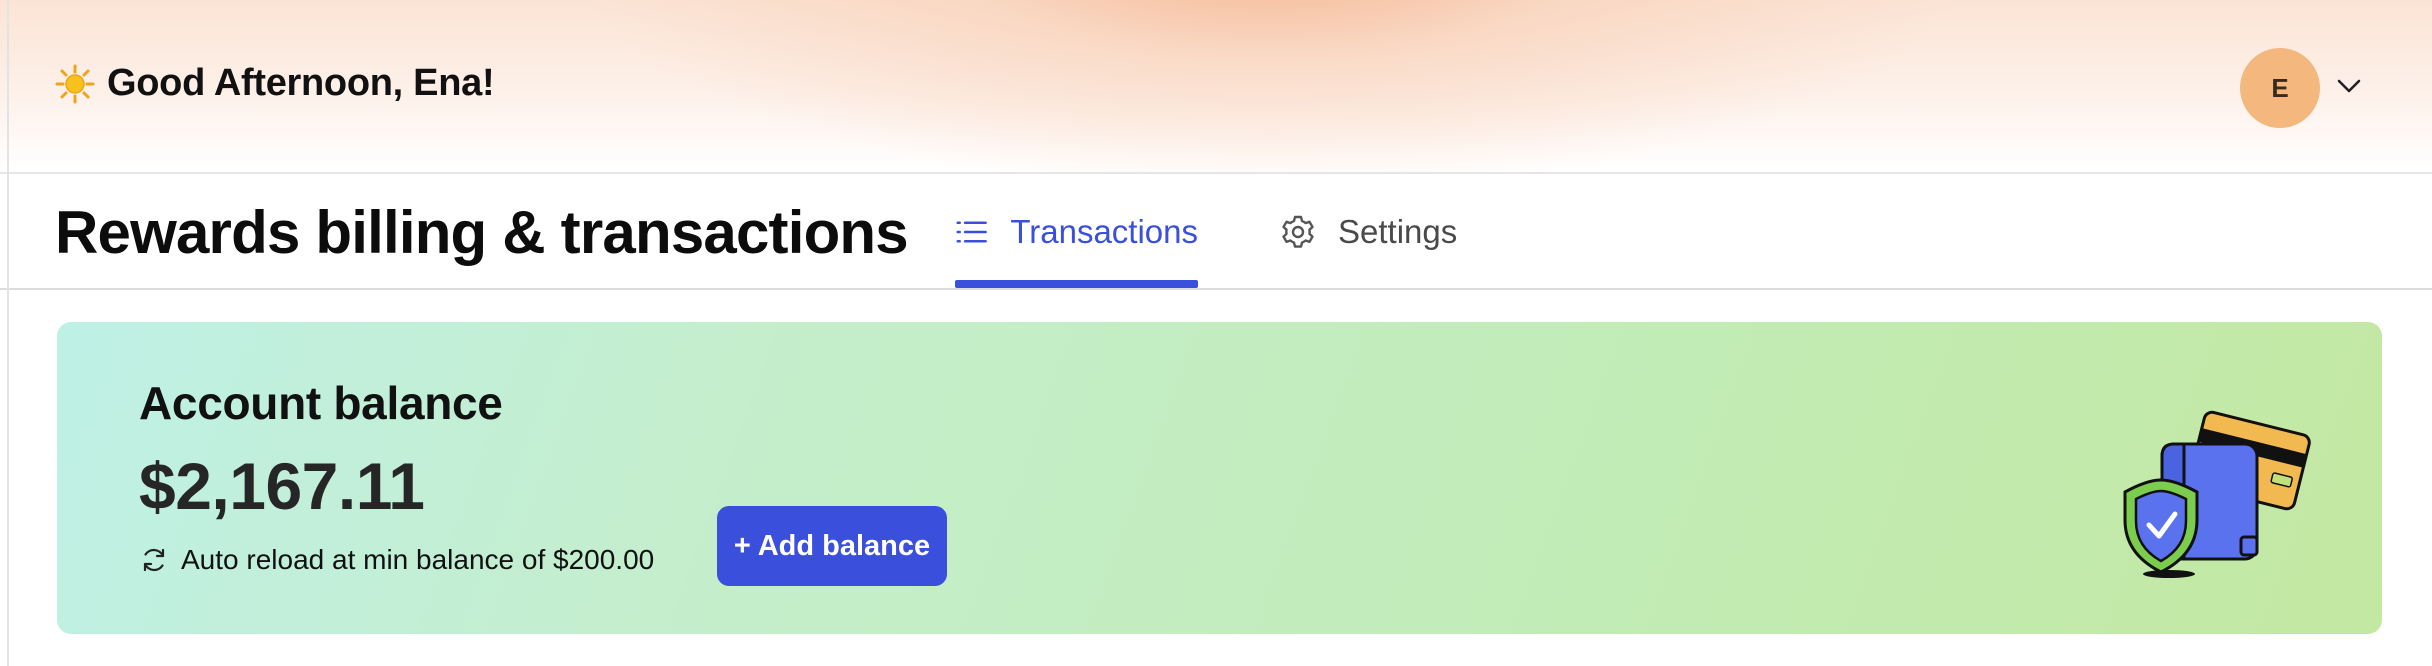 The width and height of the screenshot is (2432, 666). I want to click on gear-icon, so click(1298, 231).